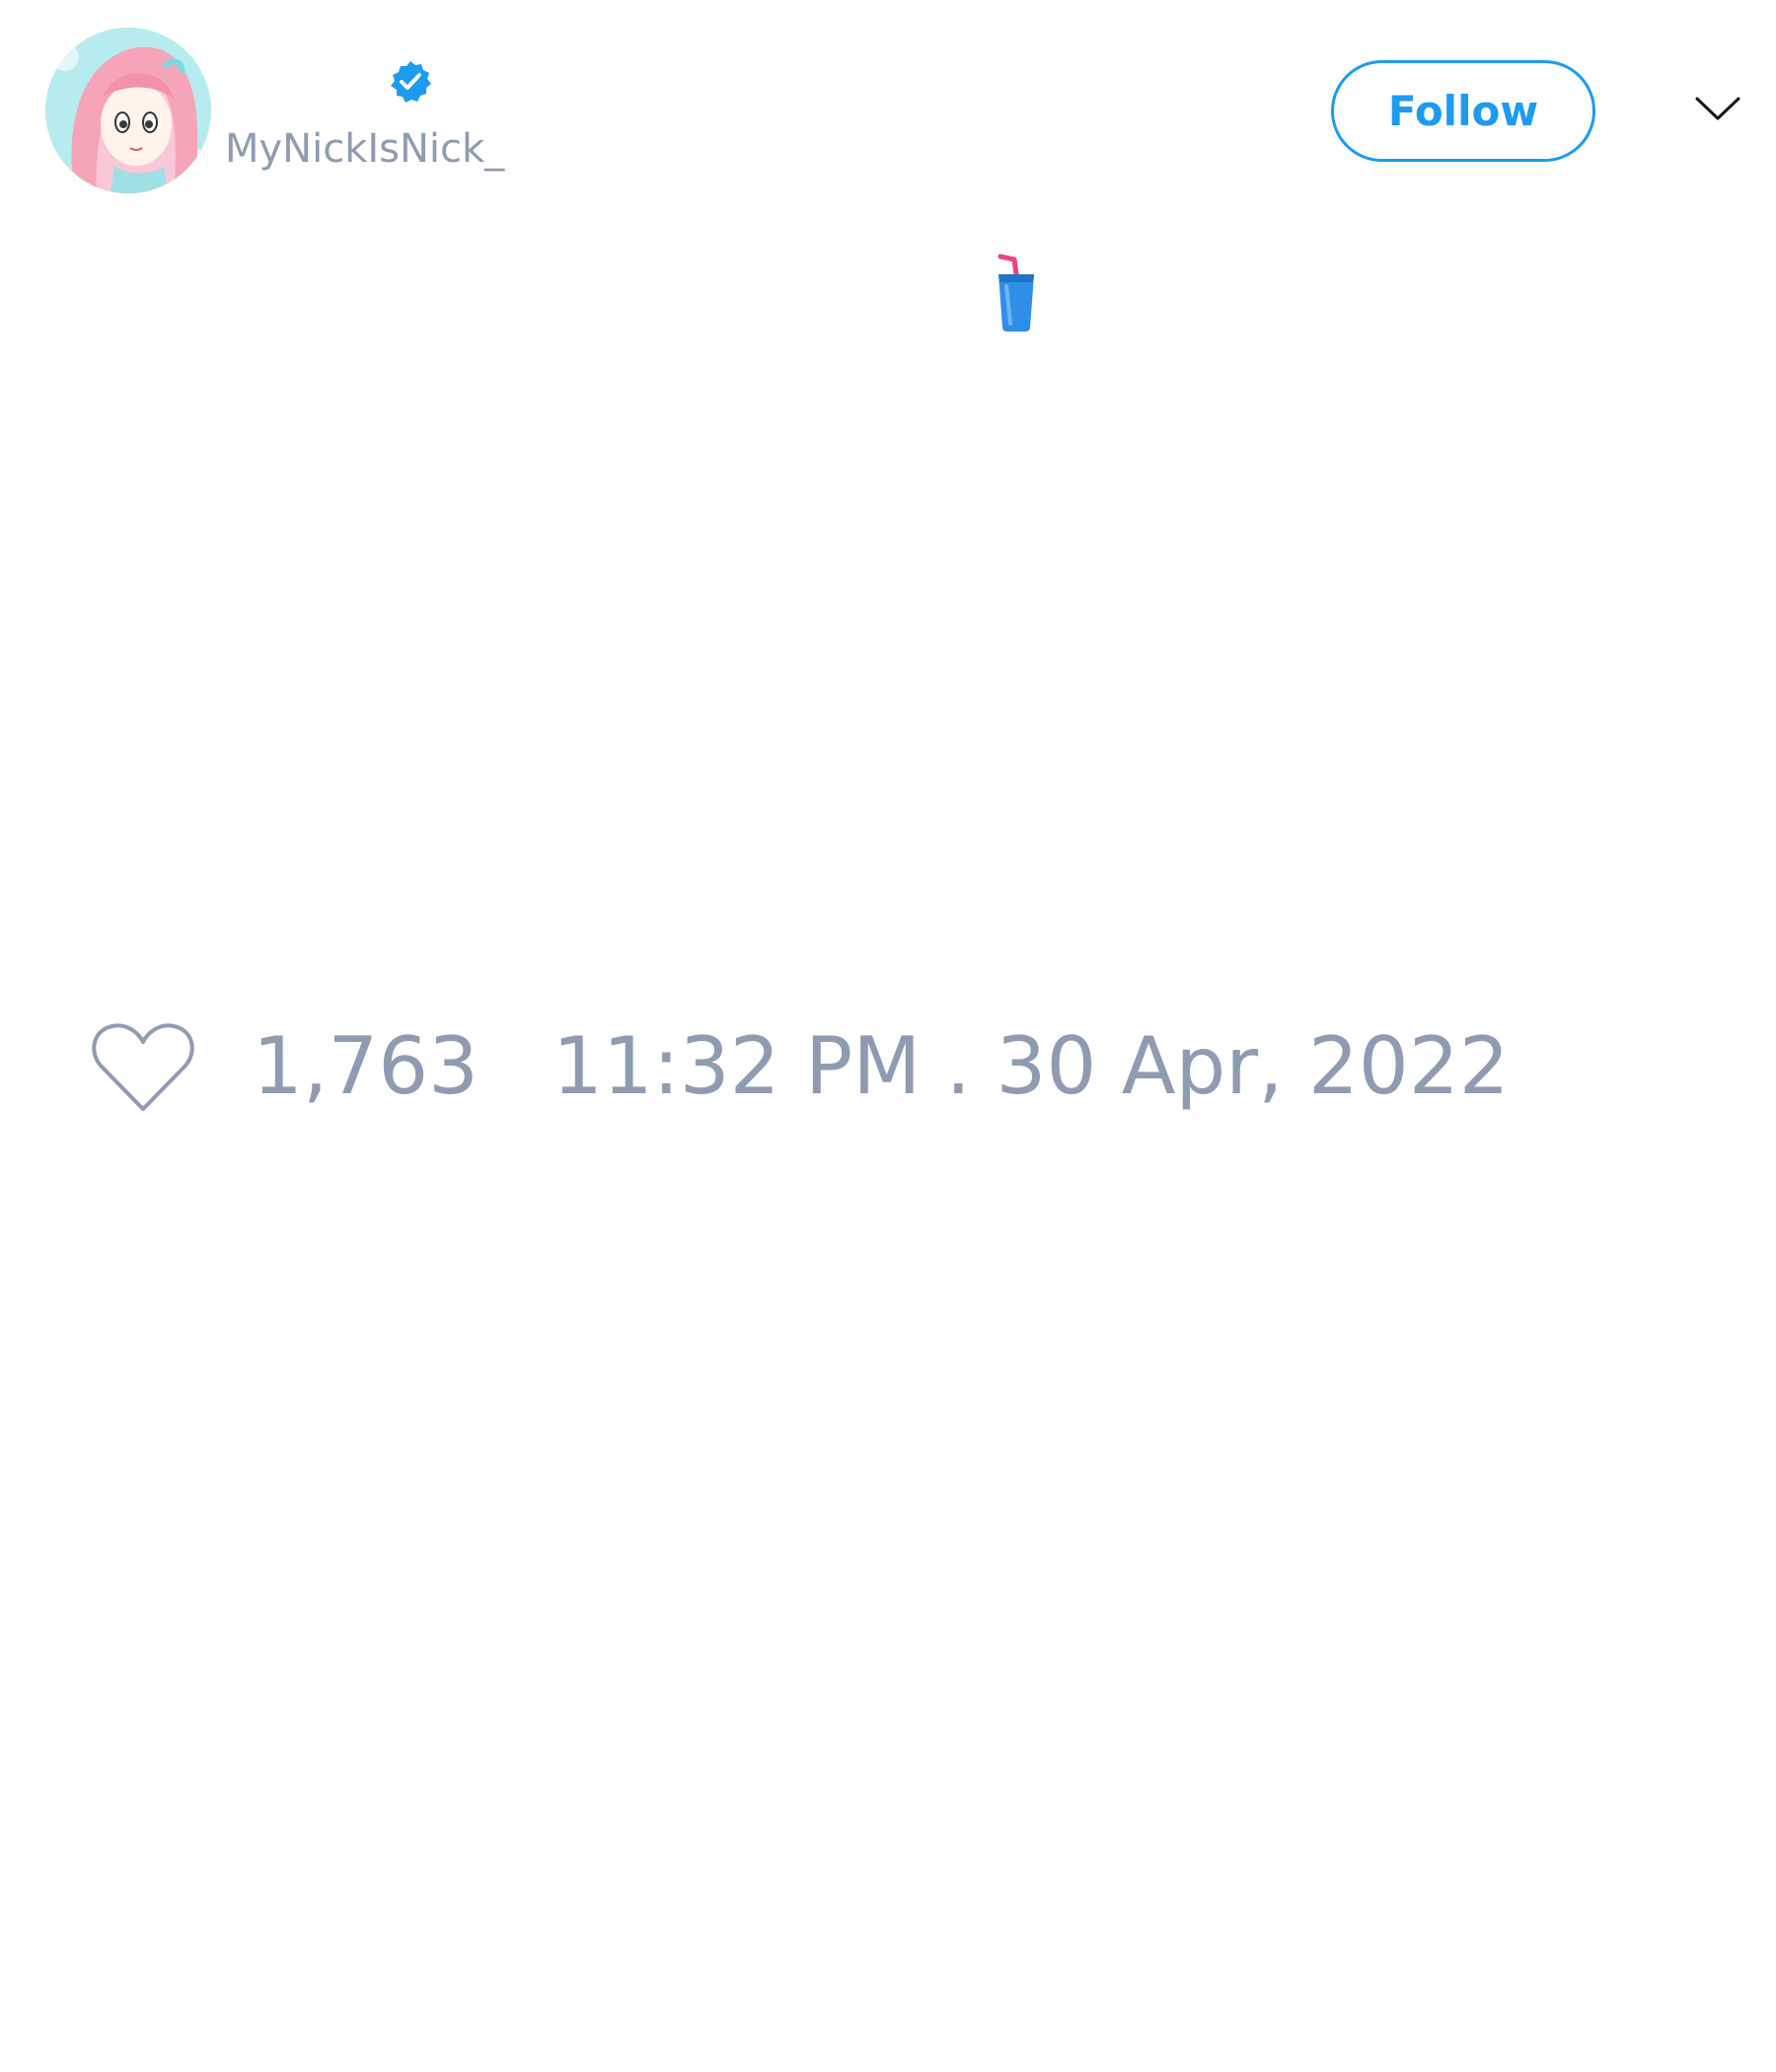 This screenshot has width=1776, height=2072. I want to click on heart-icon, so click(143, 1068).